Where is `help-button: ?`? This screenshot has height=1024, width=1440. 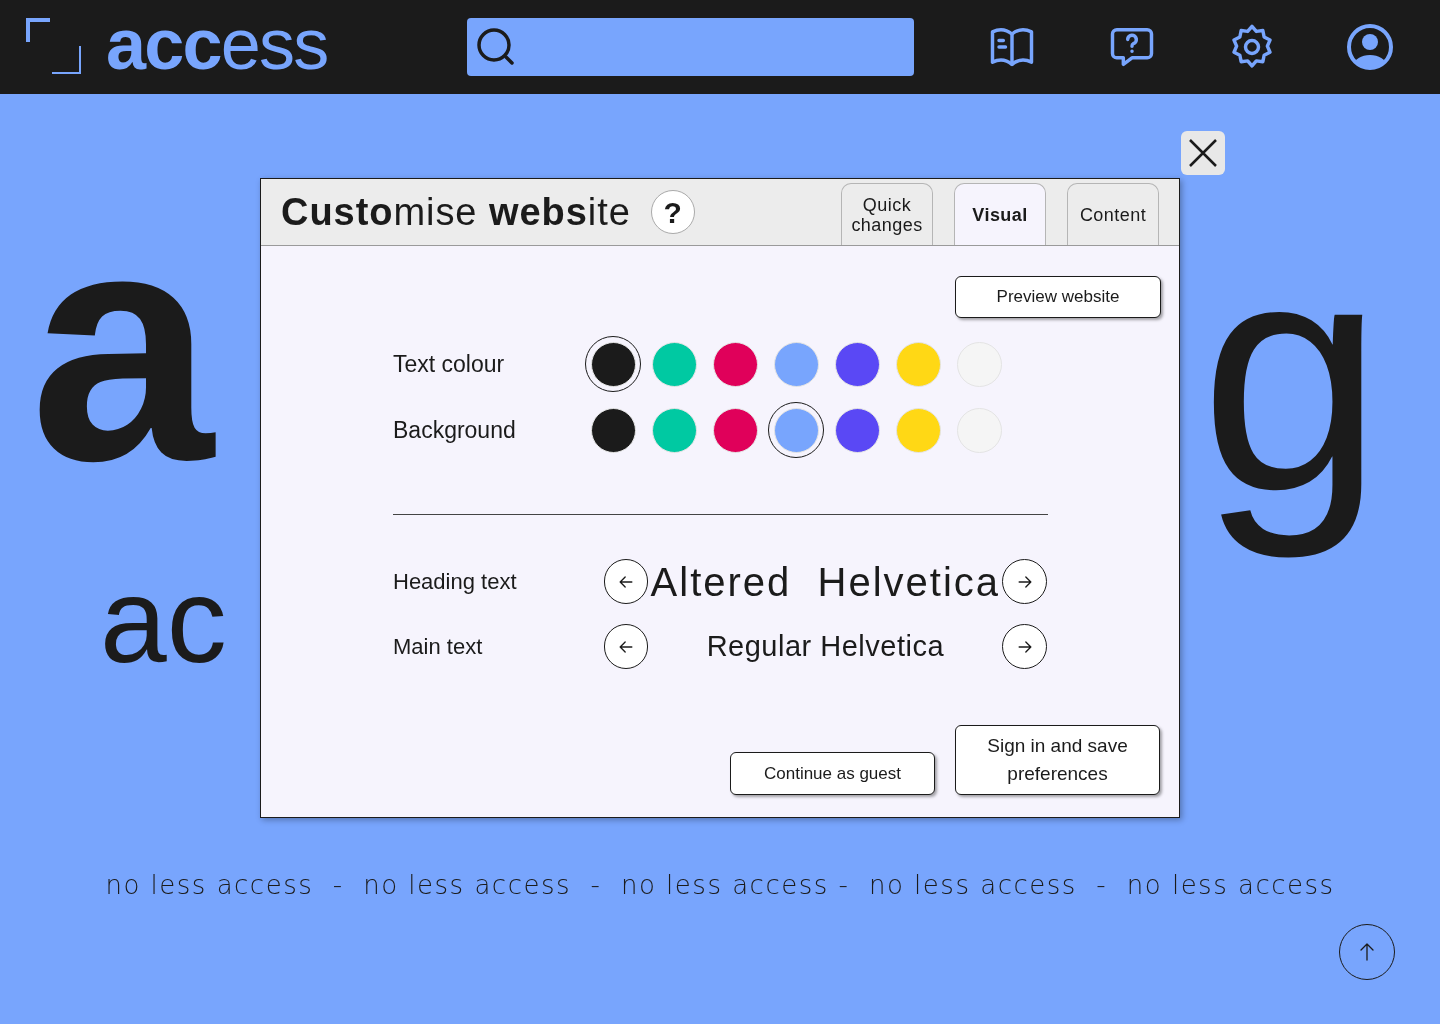
help-button: ? is located at coordinates (672, 212).